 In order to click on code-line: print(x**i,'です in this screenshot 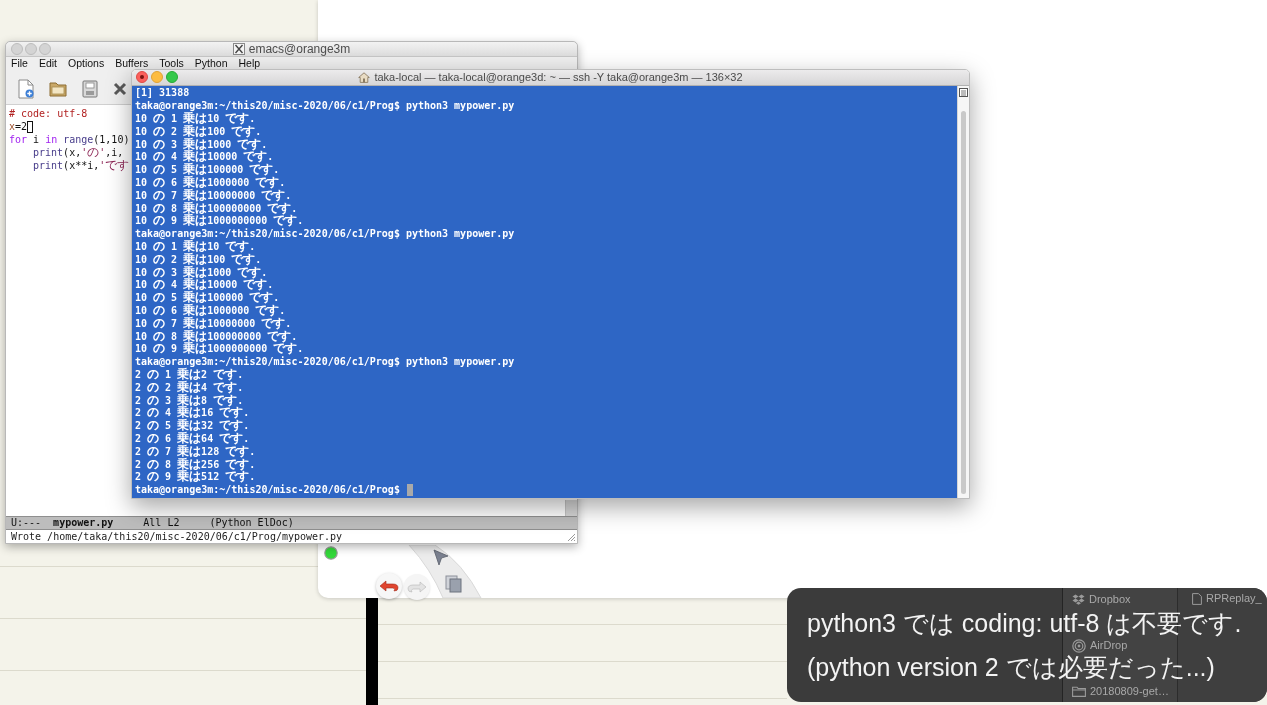, I will do `click(81, 165)`.